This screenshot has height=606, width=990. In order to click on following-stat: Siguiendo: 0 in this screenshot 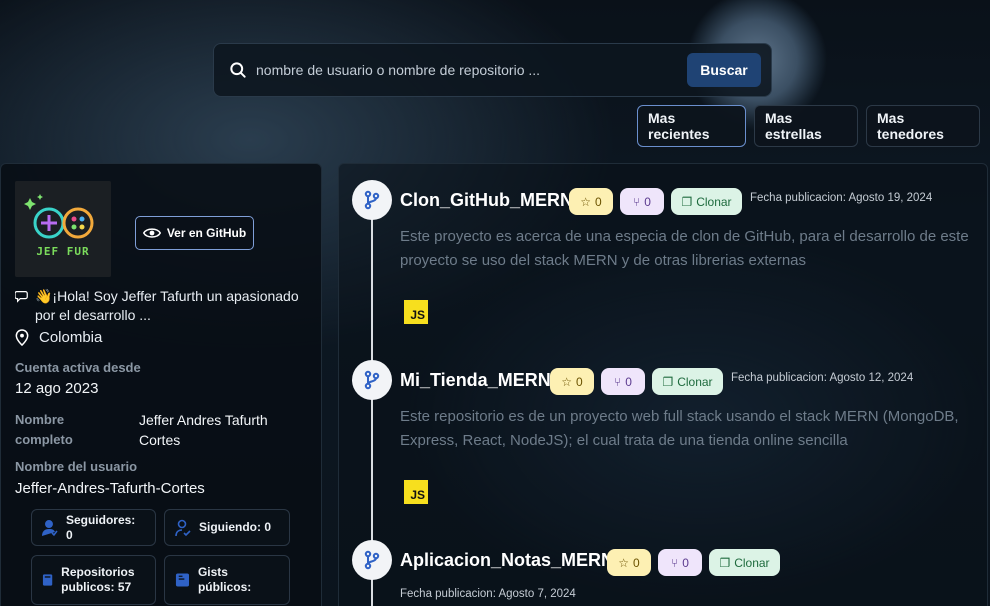, I will do `click(227, 527)`.